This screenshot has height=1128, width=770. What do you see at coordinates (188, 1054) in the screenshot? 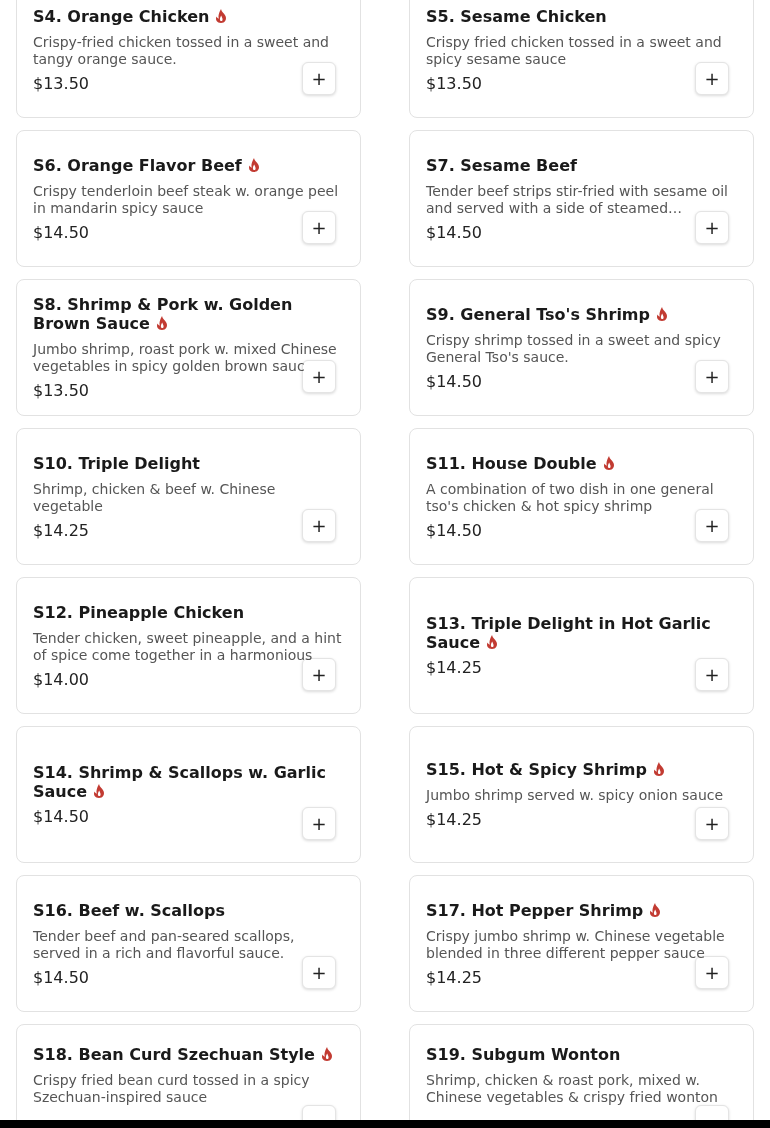
I see `item-title: S18. Bean Curd Szechuan Style` at bounding box center [188, 1054].